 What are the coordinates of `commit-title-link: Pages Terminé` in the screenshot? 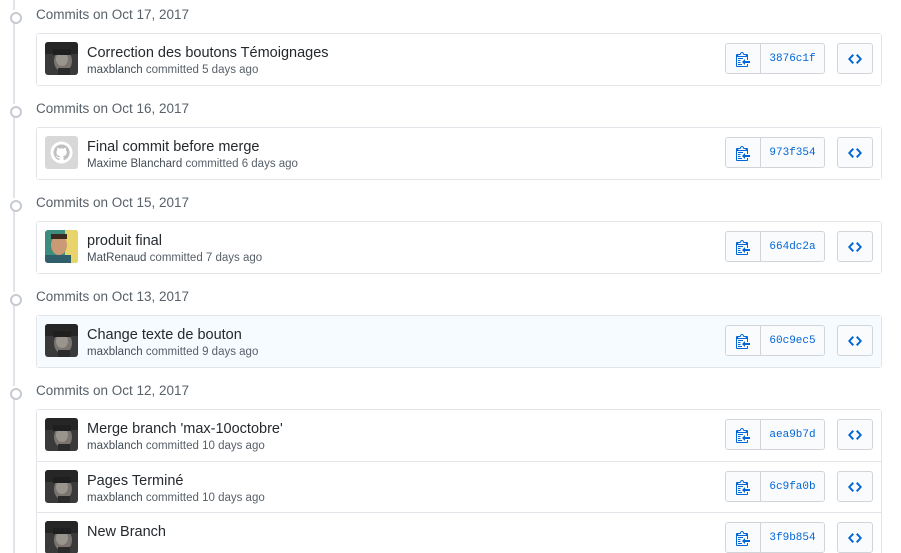 It's located at (135, 481).